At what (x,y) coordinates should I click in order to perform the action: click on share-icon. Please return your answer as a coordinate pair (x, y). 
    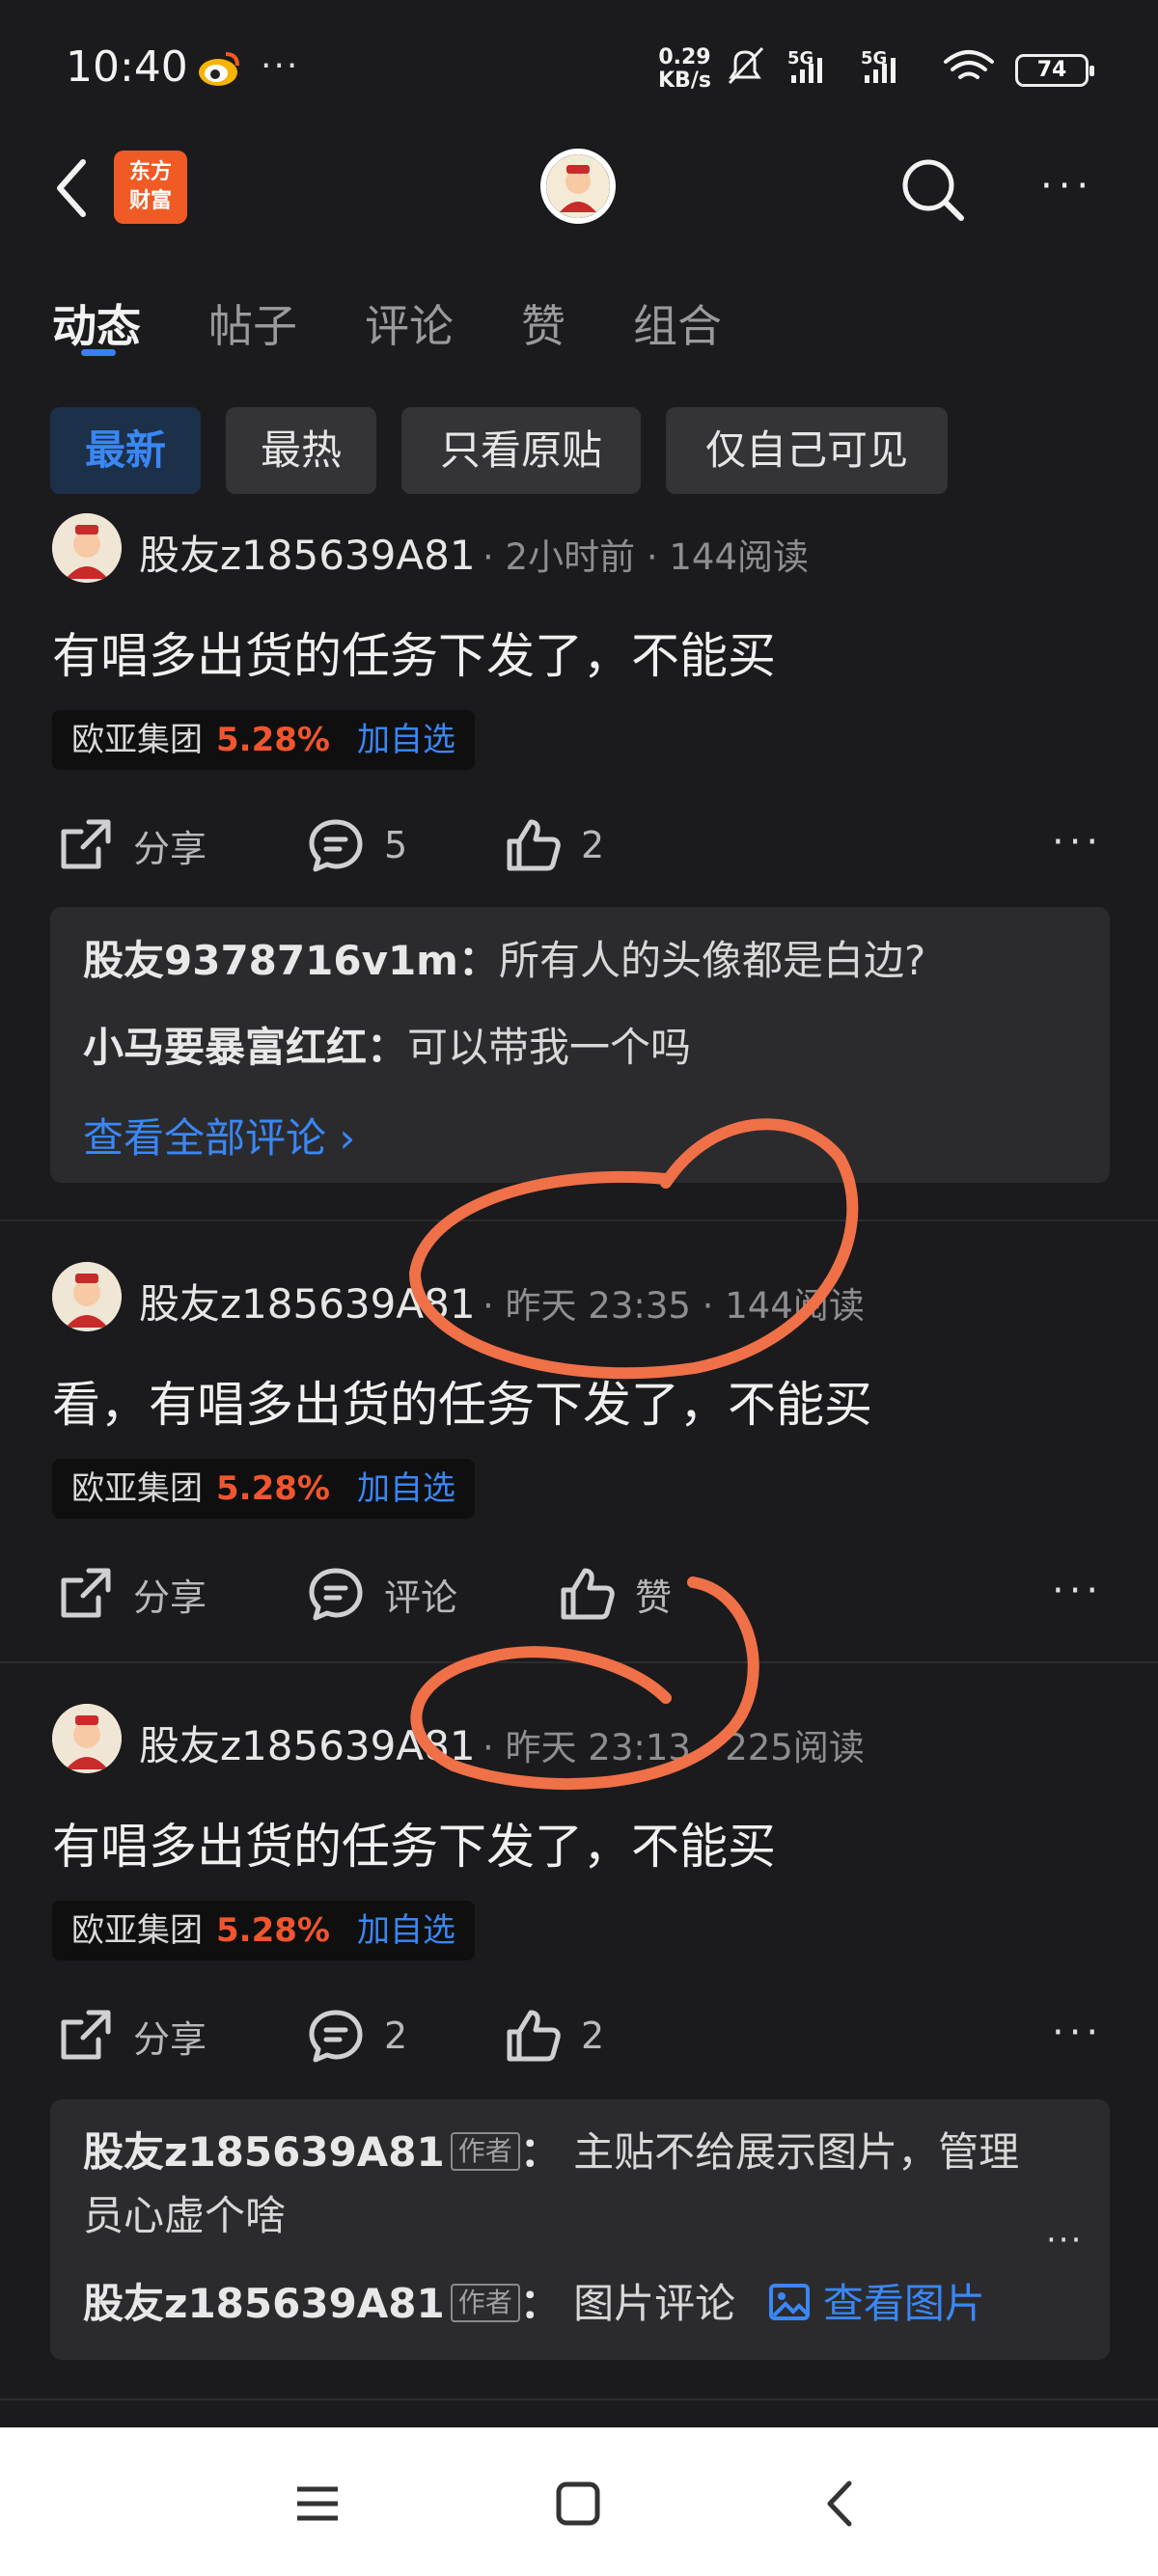
    Looking at the image, I should click on (86, 844).